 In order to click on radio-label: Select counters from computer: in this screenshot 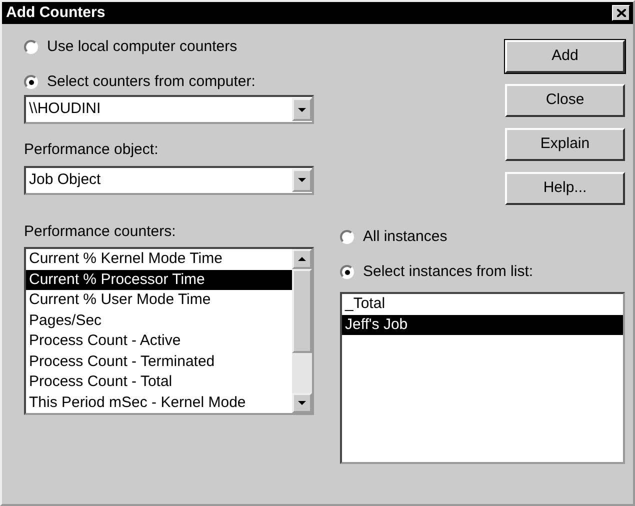, I will do `click(151, 82)`.